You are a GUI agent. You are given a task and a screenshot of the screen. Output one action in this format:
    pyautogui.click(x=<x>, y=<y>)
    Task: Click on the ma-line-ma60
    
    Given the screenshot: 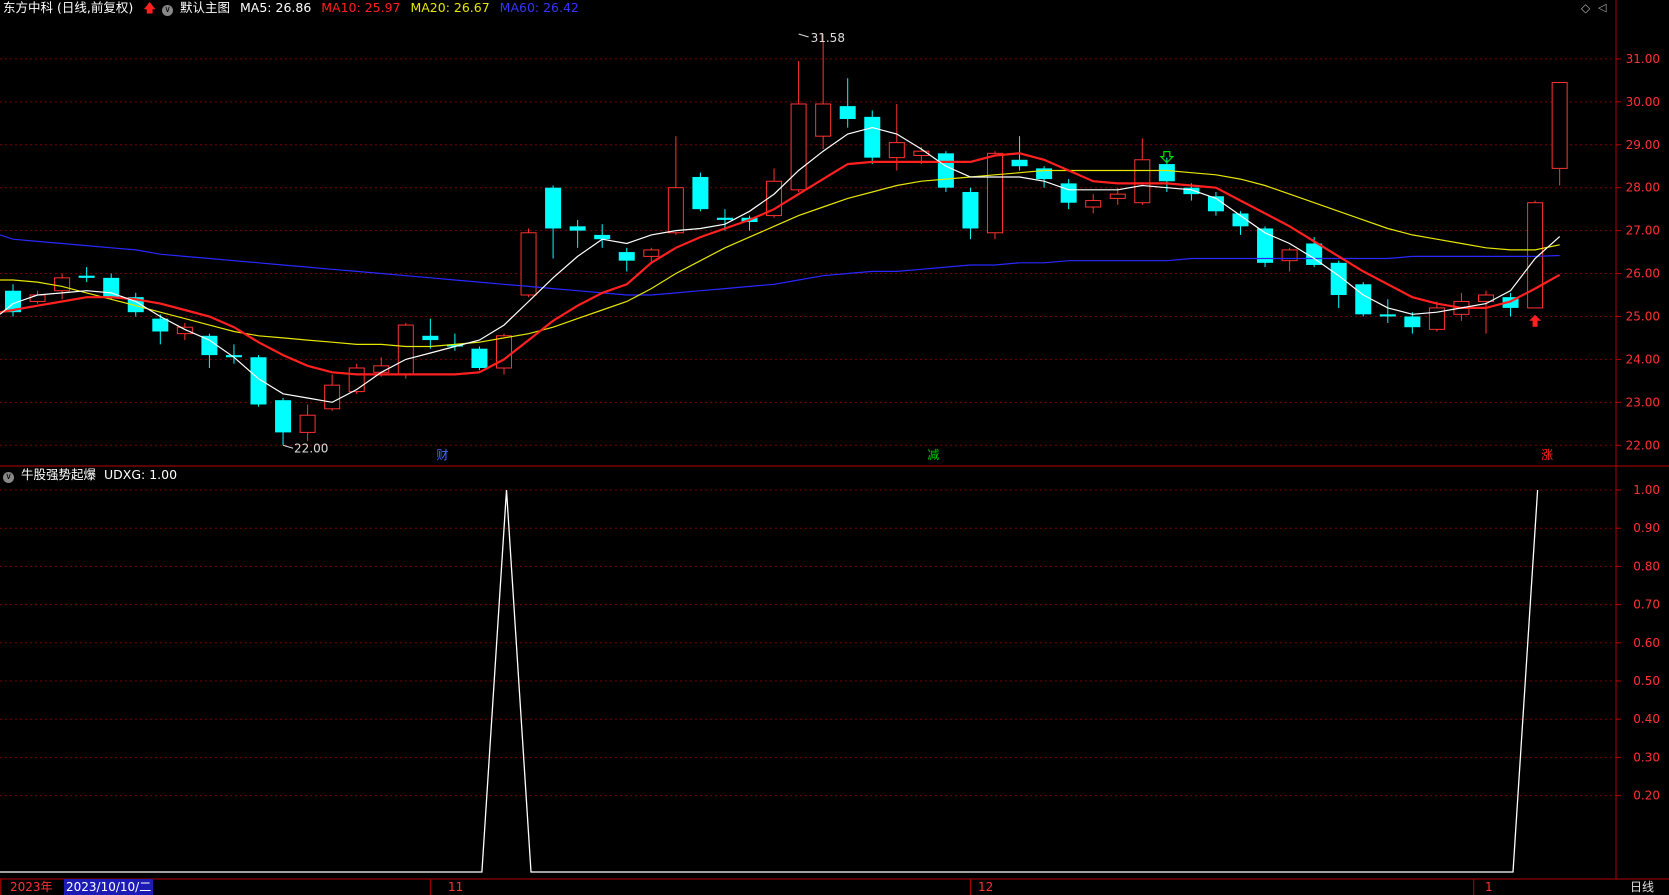 What is the action you would take?
    pyautogui.click(x=780, y=265)
    